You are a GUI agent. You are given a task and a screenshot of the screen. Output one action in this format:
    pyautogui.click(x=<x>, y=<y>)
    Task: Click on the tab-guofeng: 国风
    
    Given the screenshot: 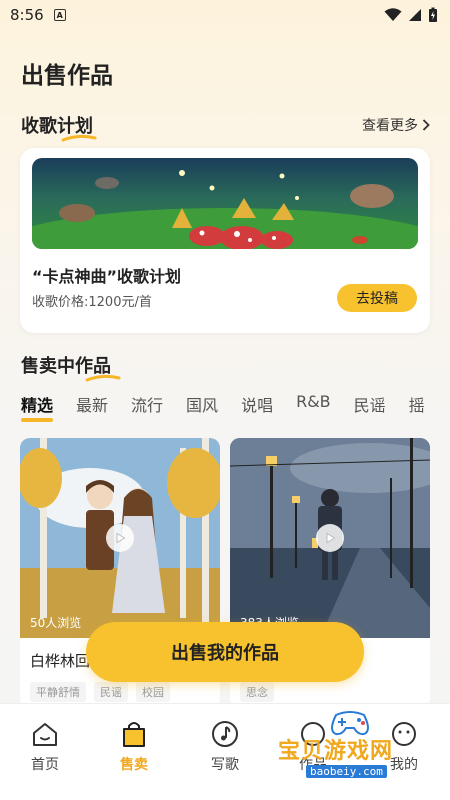 What is the action you would take?
    pyautogui.click(x=202, y=404)
    